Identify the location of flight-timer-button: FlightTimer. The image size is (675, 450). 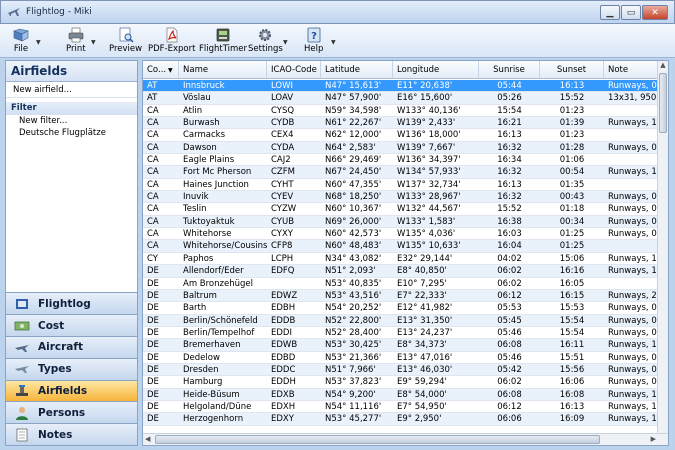
(223, 40).